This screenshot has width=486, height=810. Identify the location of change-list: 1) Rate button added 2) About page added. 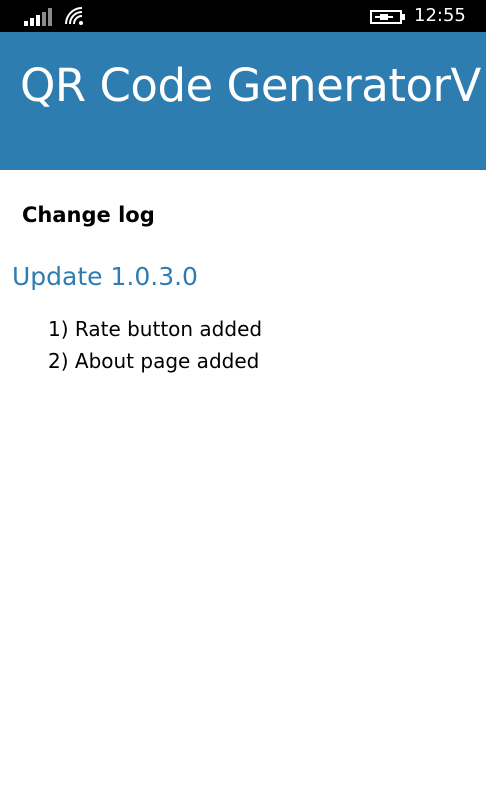
(155, 345).